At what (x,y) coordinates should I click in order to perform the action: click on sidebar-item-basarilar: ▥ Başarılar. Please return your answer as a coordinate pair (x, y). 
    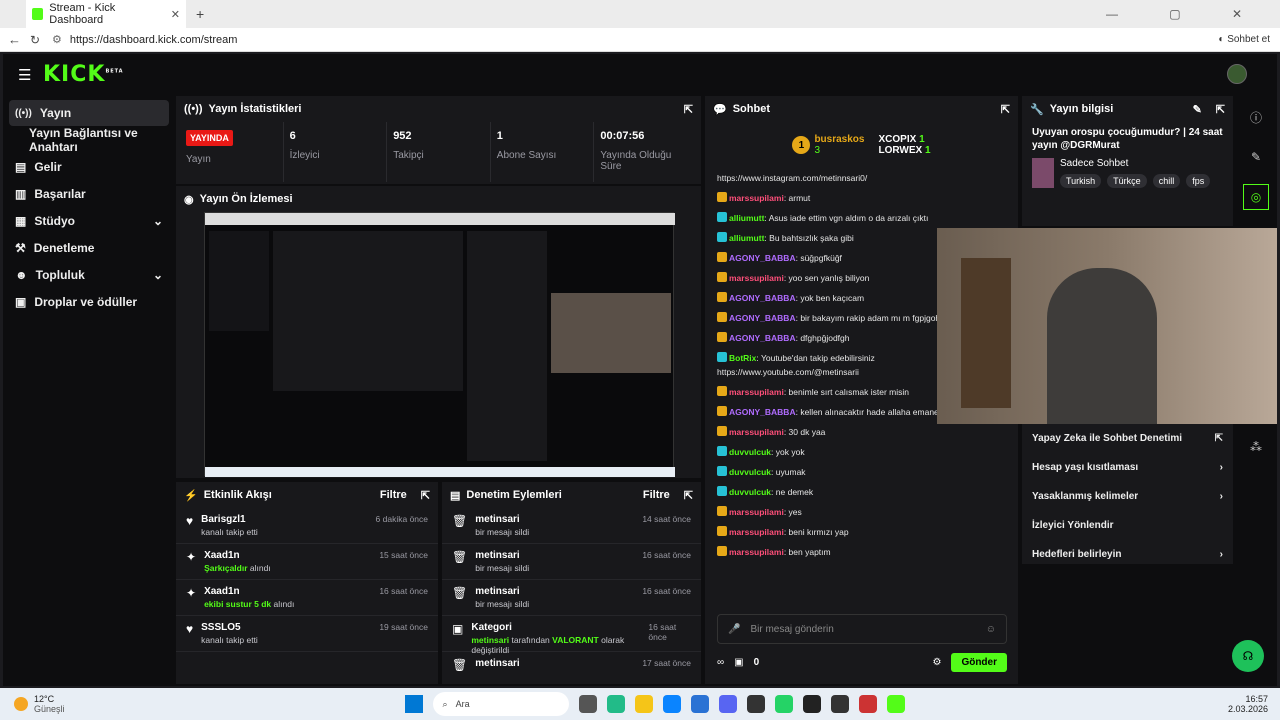
    Looking at the image, I should click on (89, 194).